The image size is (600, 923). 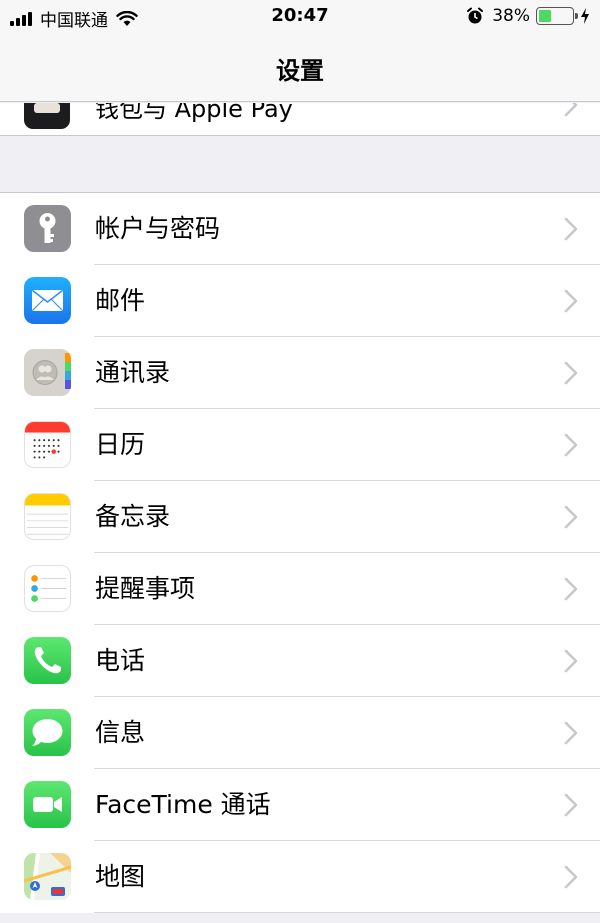 What do you see at coordinates (300, 71) in the screenshot?
I see `page-title: 设置` at bounding box center [300, 71].